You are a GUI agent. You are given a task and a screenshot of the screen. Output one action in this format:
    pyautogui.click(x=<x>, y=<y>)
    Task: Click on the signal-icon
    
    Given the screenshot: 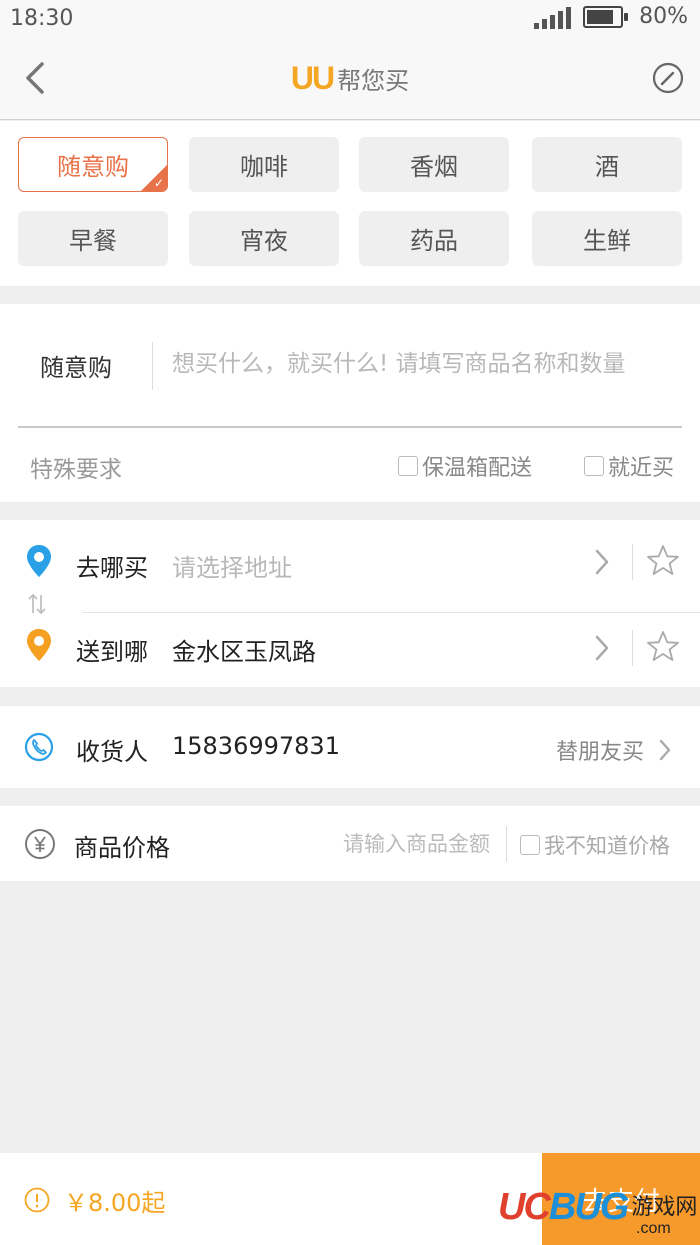 What is the action you would take?
    pyautogui.click(x=553, y=17)
    